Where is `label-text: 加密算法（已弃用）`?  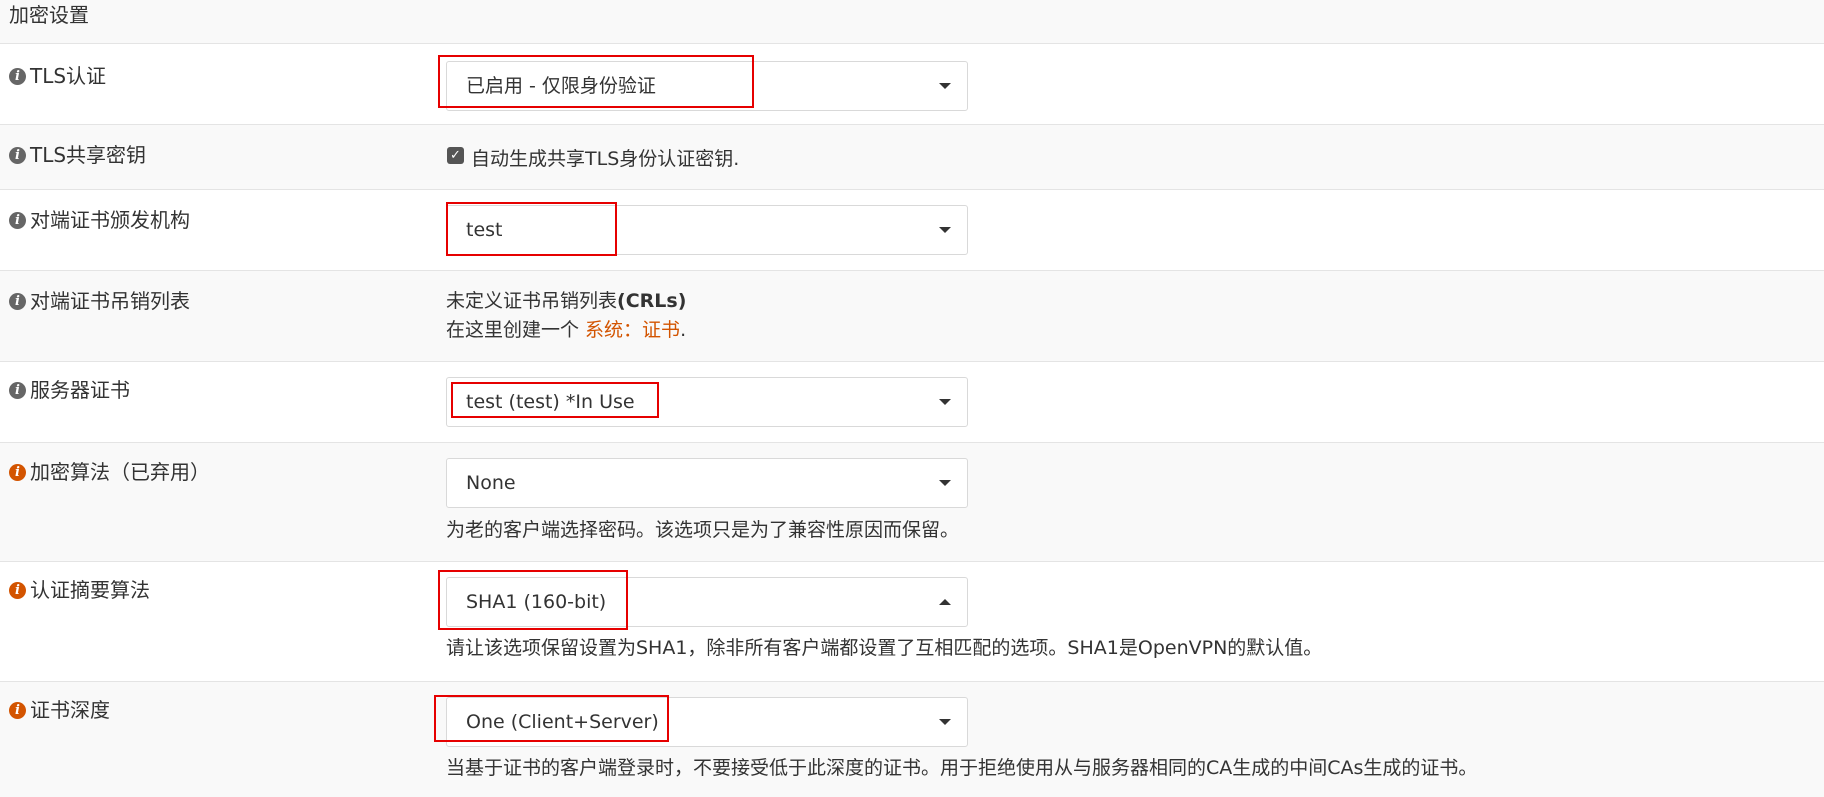
label-text: 加密算法（已弃用） is located at coordinates (120, 472).